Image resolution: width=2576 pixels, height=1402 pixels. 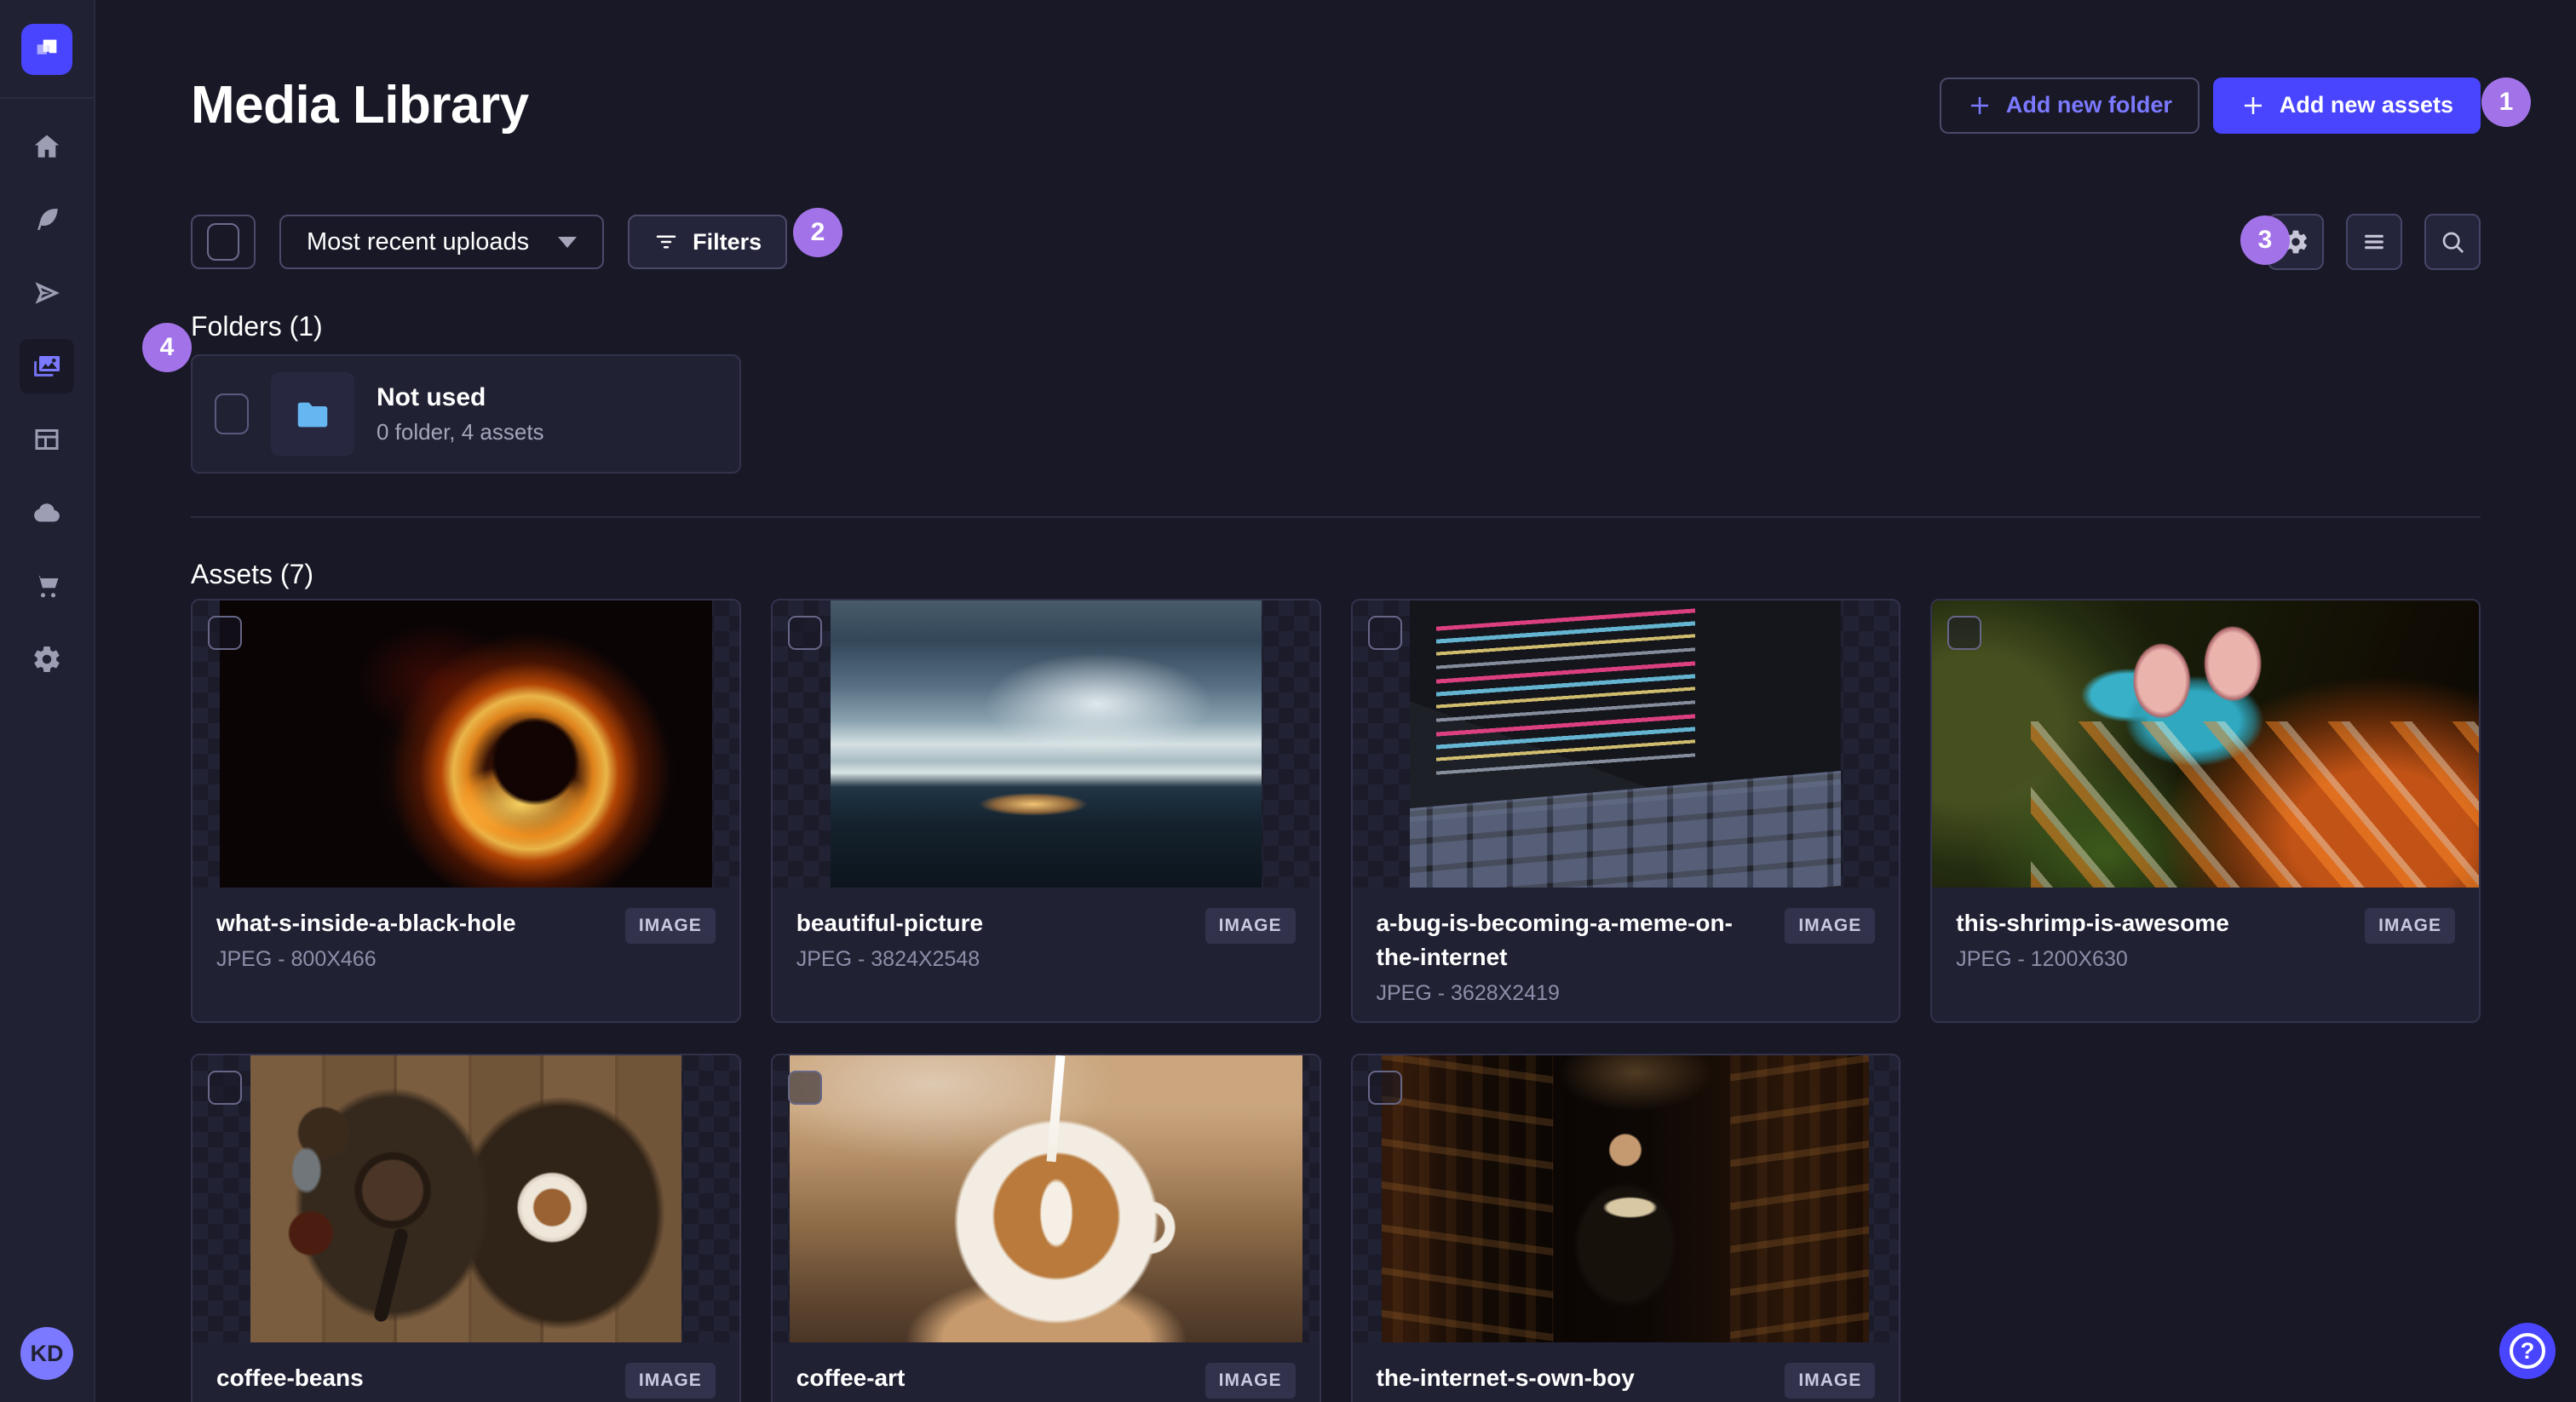 I want to click on asset-card: coffee-beans JPEG - 5021X3347 IMAGE, so click(x=466, y=1228).